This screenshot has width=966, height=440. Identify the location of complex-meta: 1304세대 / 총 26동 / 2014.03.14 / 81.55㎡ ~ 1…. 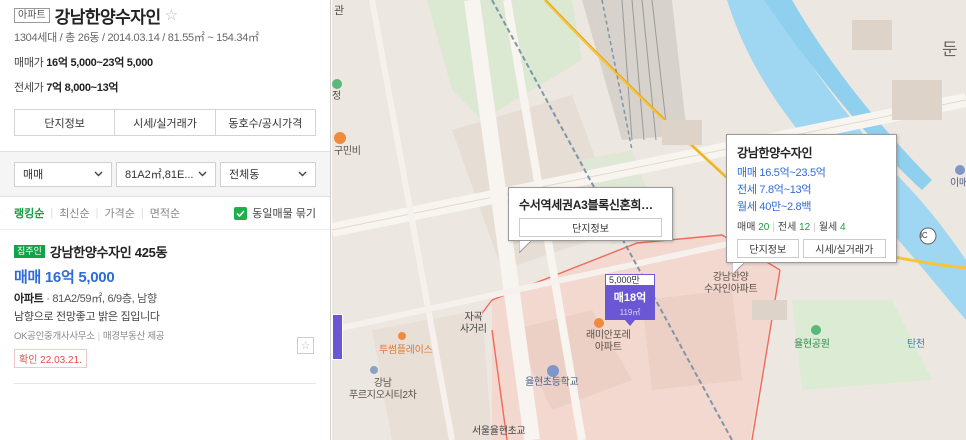
(136, 38).